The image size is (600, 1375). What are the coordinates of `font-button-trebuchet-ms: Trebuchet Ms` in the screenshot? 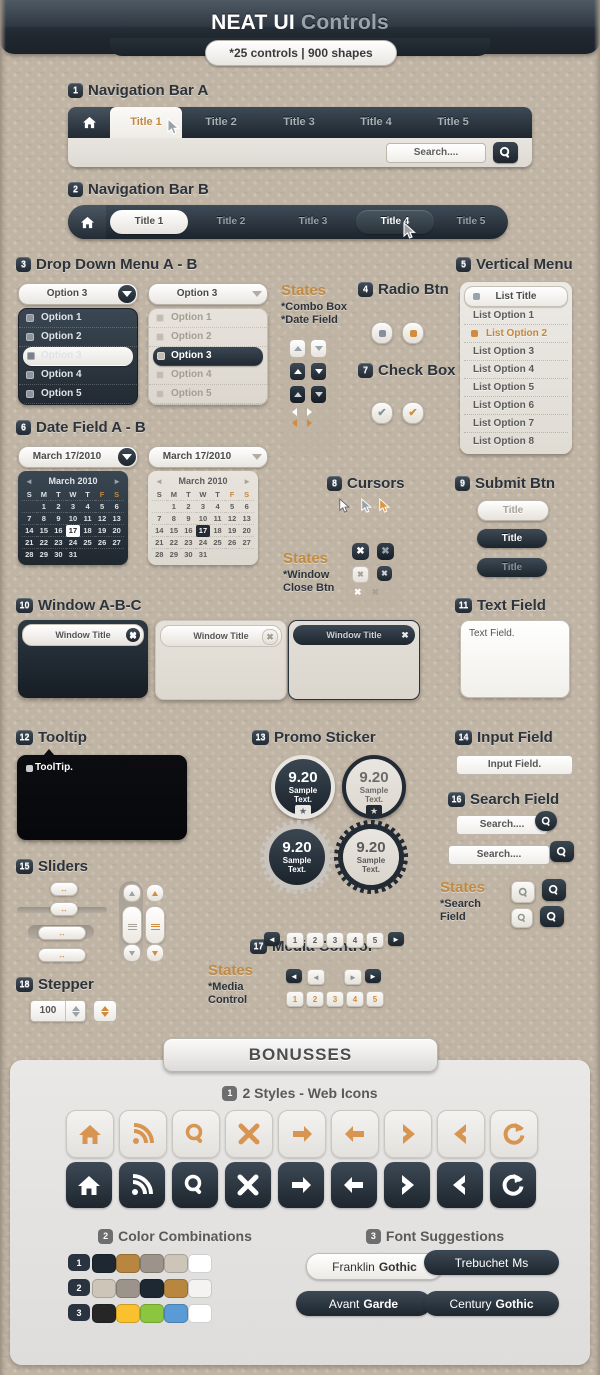 It's located at (491, 1262).